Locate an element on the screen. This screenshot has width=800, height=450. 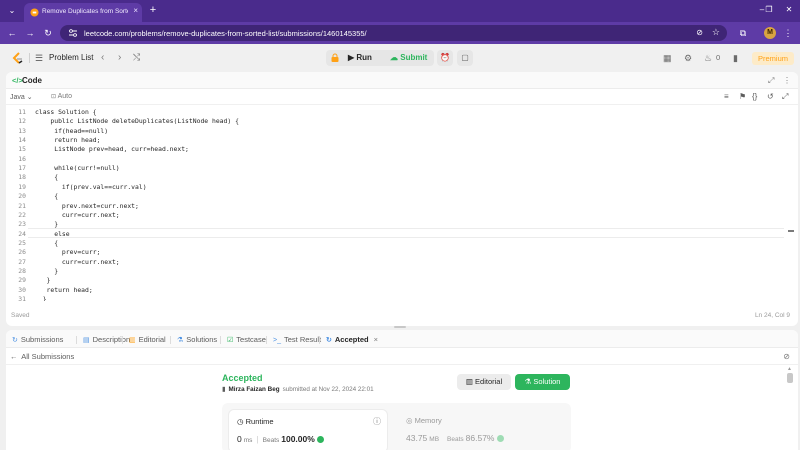
braces-icon: {} is located at coordinates (754, 96).